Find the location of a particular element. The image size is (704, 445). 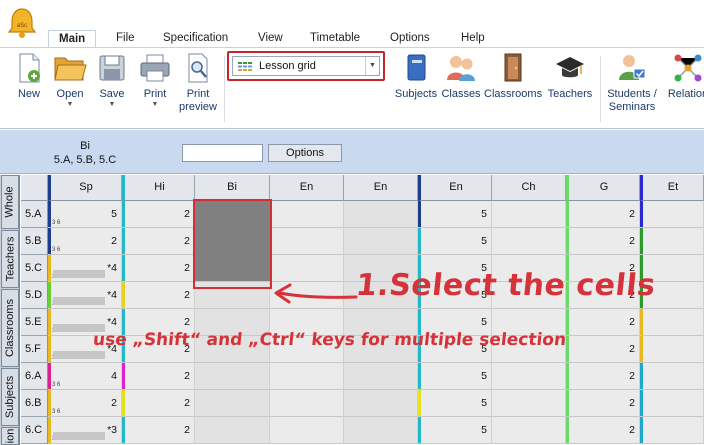

students-seminars-button: Students / Seminars is located at coordinates (632, 83).